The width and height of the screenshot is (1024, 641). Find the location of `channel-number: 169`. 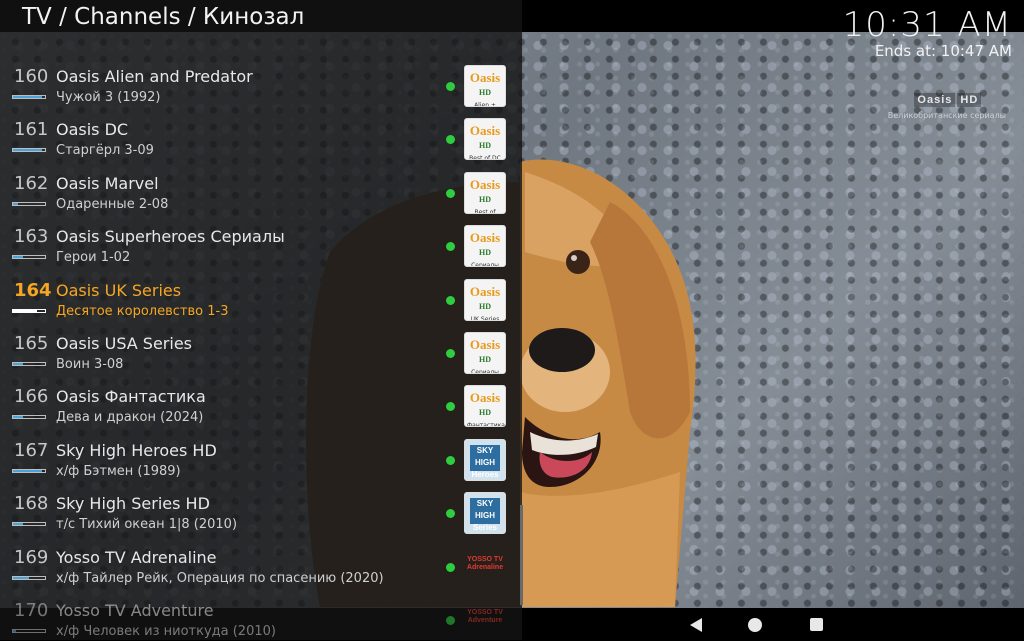

channel-number: 169 is located at coordinates (31, 557).